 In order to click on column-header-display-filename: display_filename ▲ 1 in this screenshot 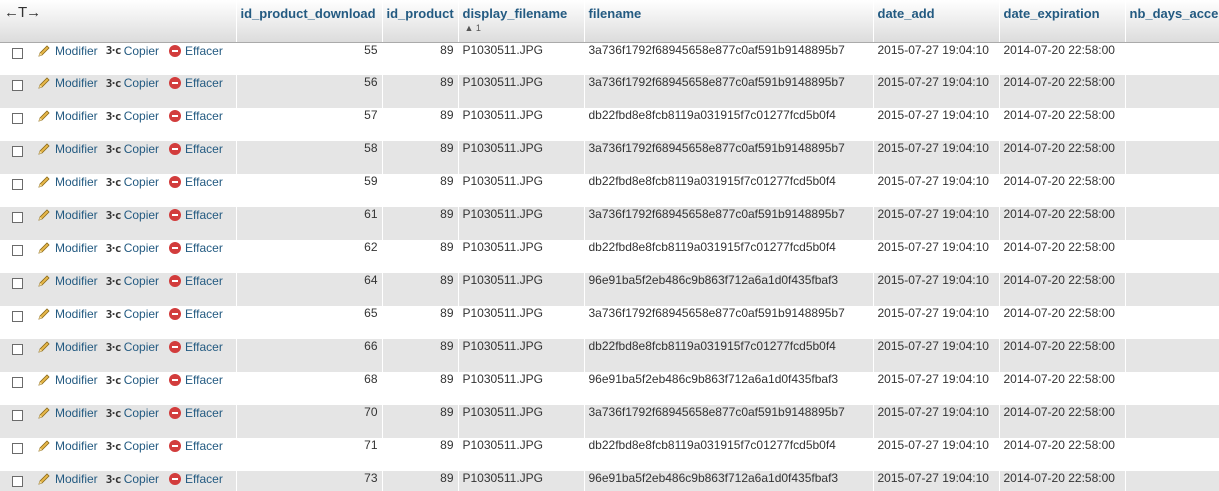, I will do `click(521, 21)`.